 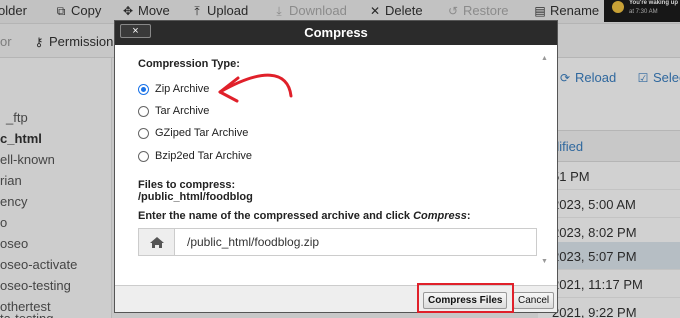 What do you see at coordinates (465, 298) in the screenshot?
I see `compress-highlight-box` at bounding box center [465, 298].